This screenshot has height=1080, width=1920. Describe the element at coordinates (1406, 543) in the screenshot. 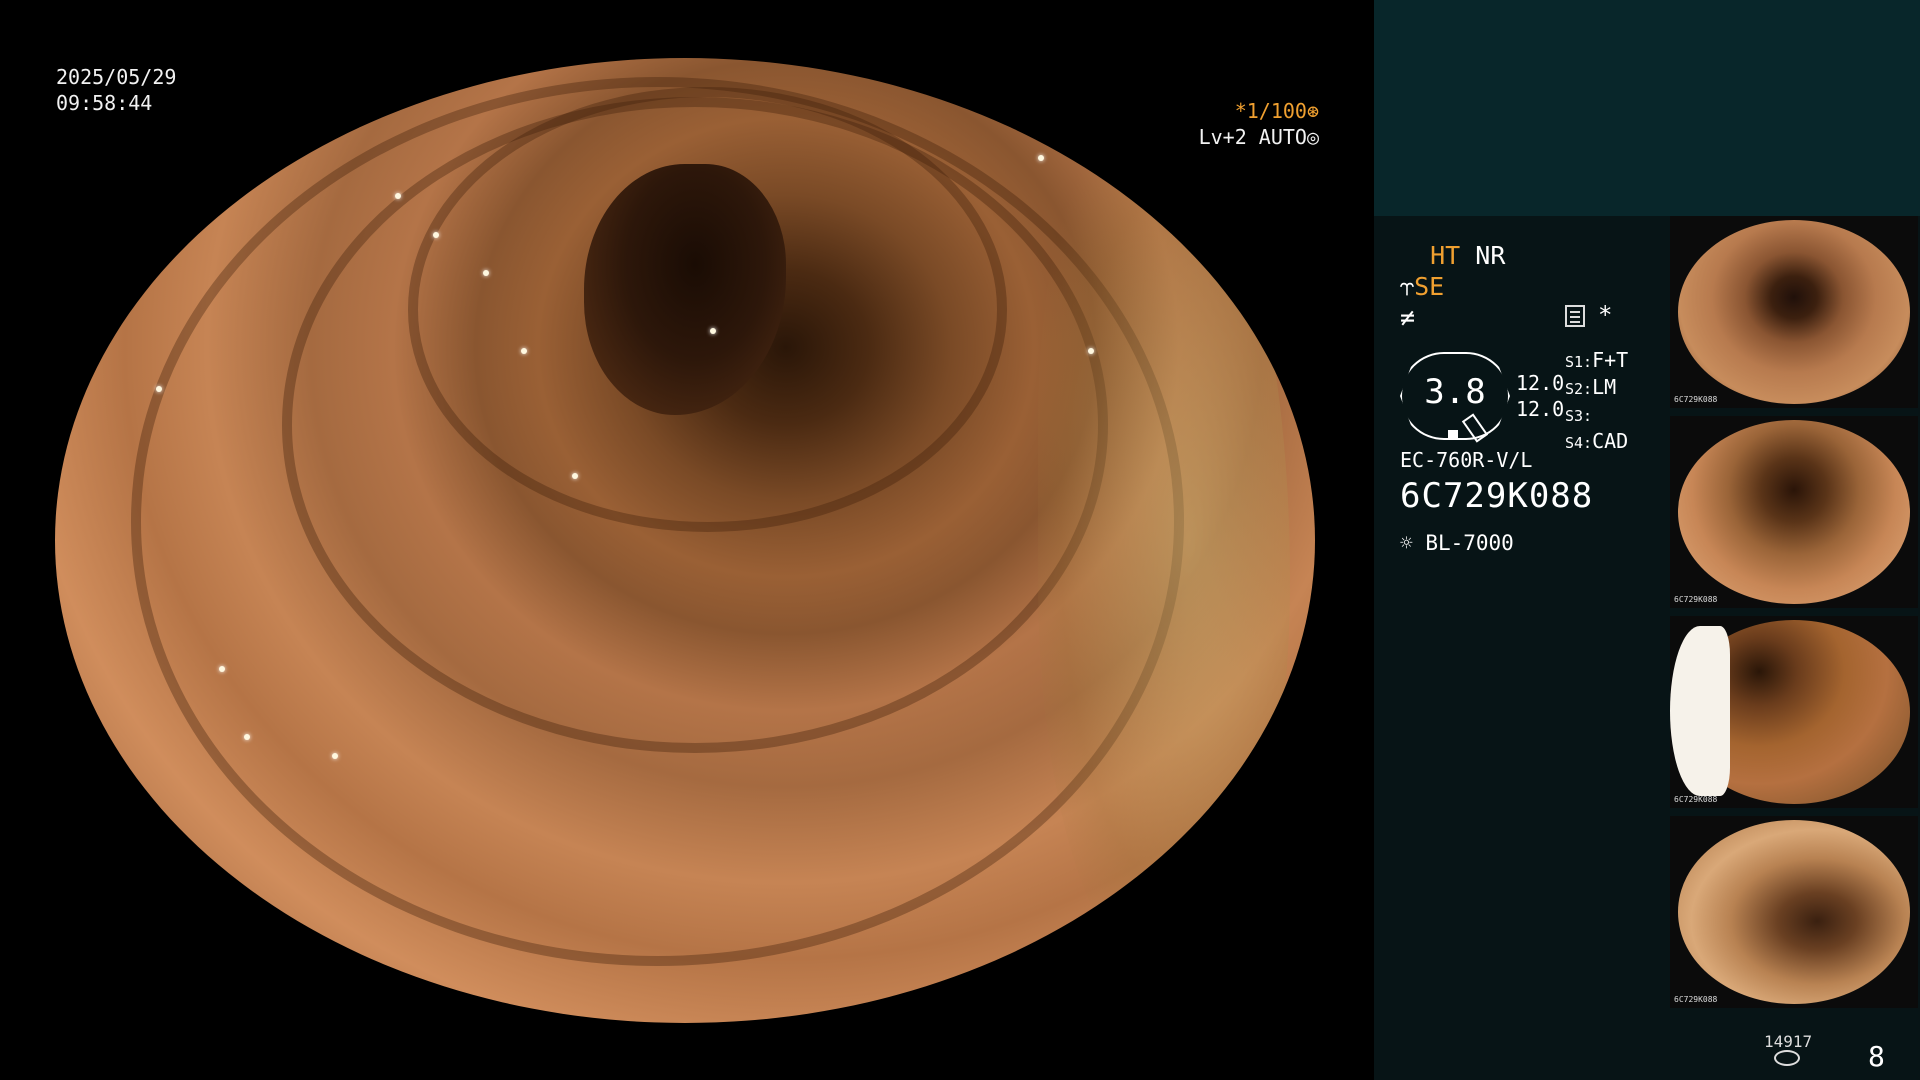

I see `lamp-icon: ☼` at that location.